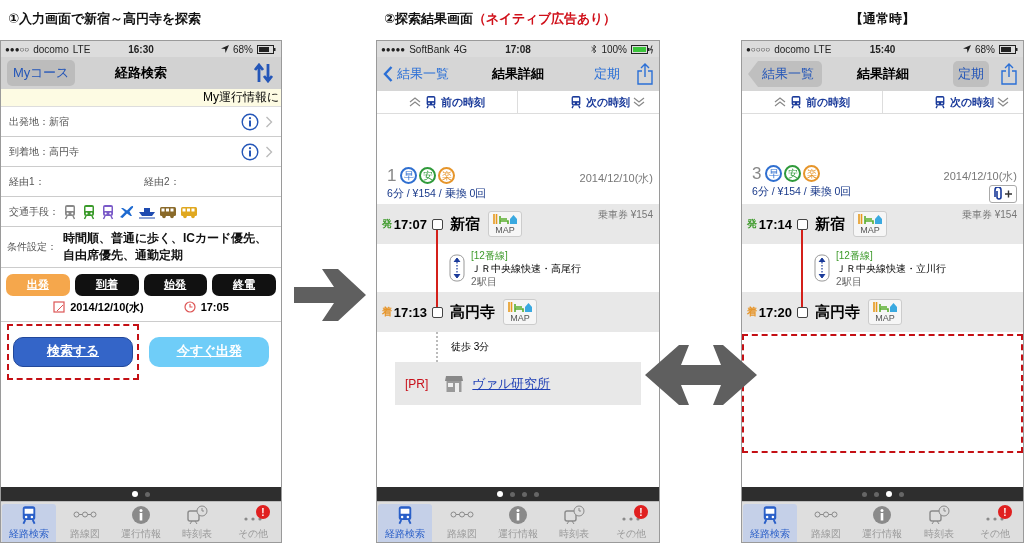 Image resolution: width=1024 pixels, height=543 pixels. What do you see at coordinates (175, 284) in the screenshot?
I see `mode-button: 始発` at bounding box center [175, 284].